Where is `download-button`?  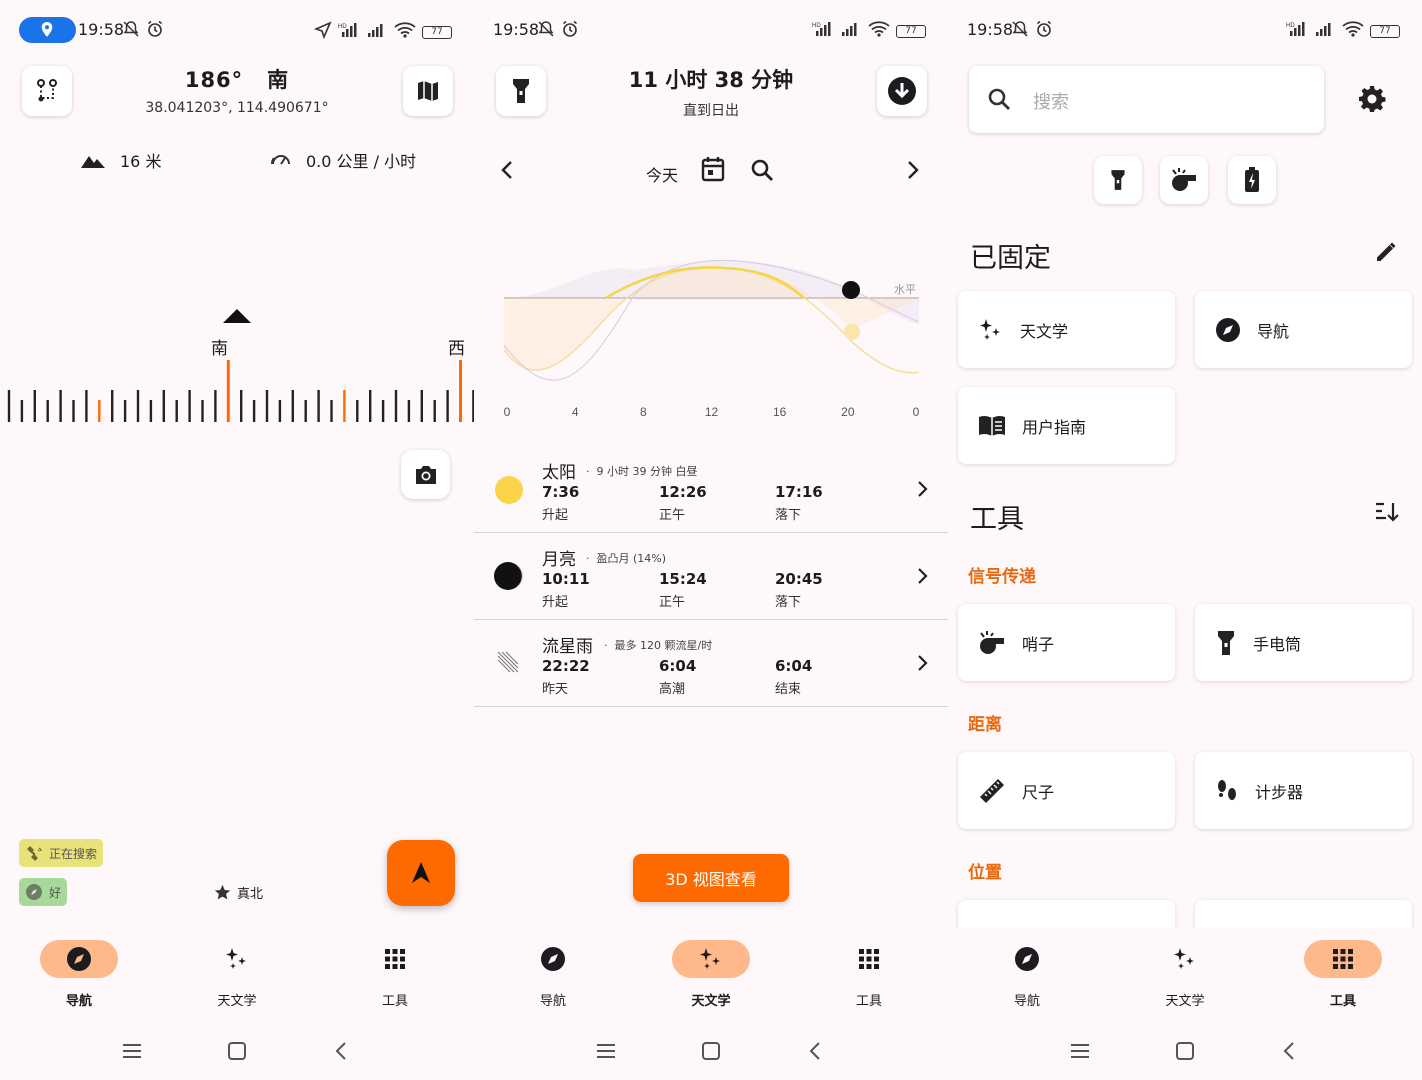
download-button is located at coordinates (902, 91).